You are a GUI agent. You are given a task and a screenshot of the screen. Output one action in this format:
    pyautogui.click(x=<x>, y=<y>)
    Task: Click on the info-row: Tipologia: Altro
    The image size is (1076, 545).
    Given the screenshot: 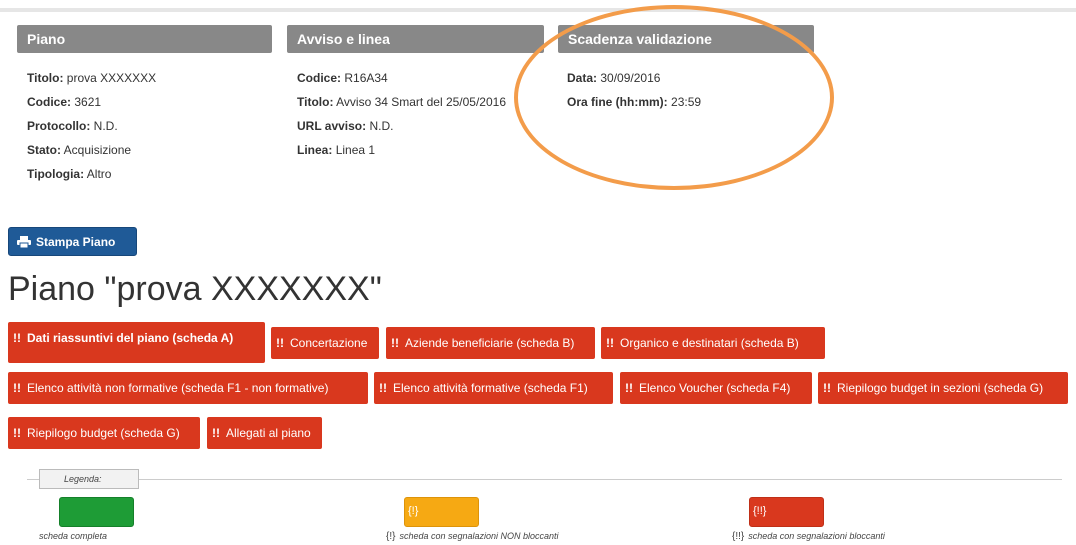 What is the action you would take?
    pyautogui.click(x=91, y=174)
    